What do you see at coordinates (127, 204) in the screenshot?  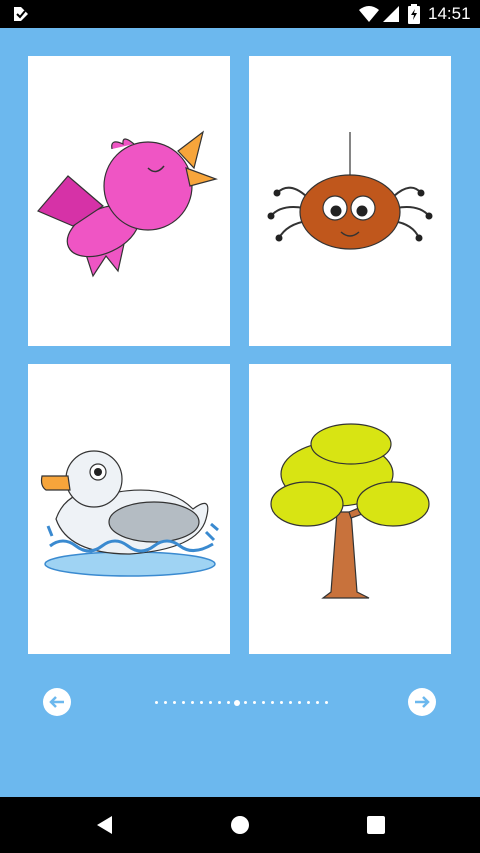 I see `bird-icon` at bounding box center [127, 204].